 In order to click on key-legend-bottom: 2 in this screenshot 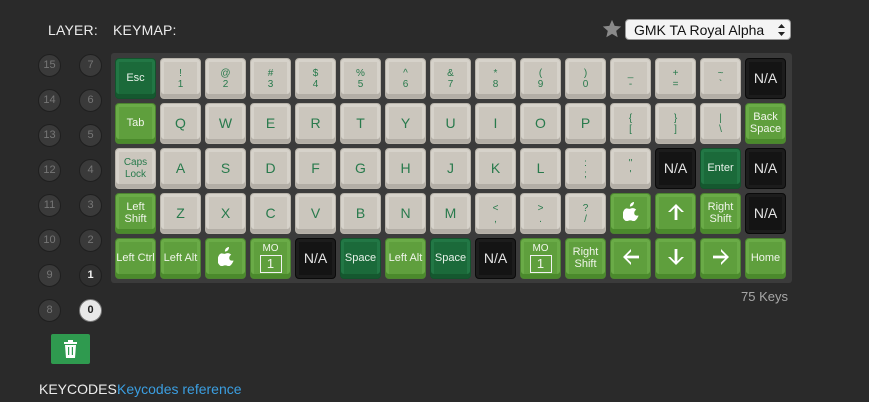, I will do `click(225, 84)`.